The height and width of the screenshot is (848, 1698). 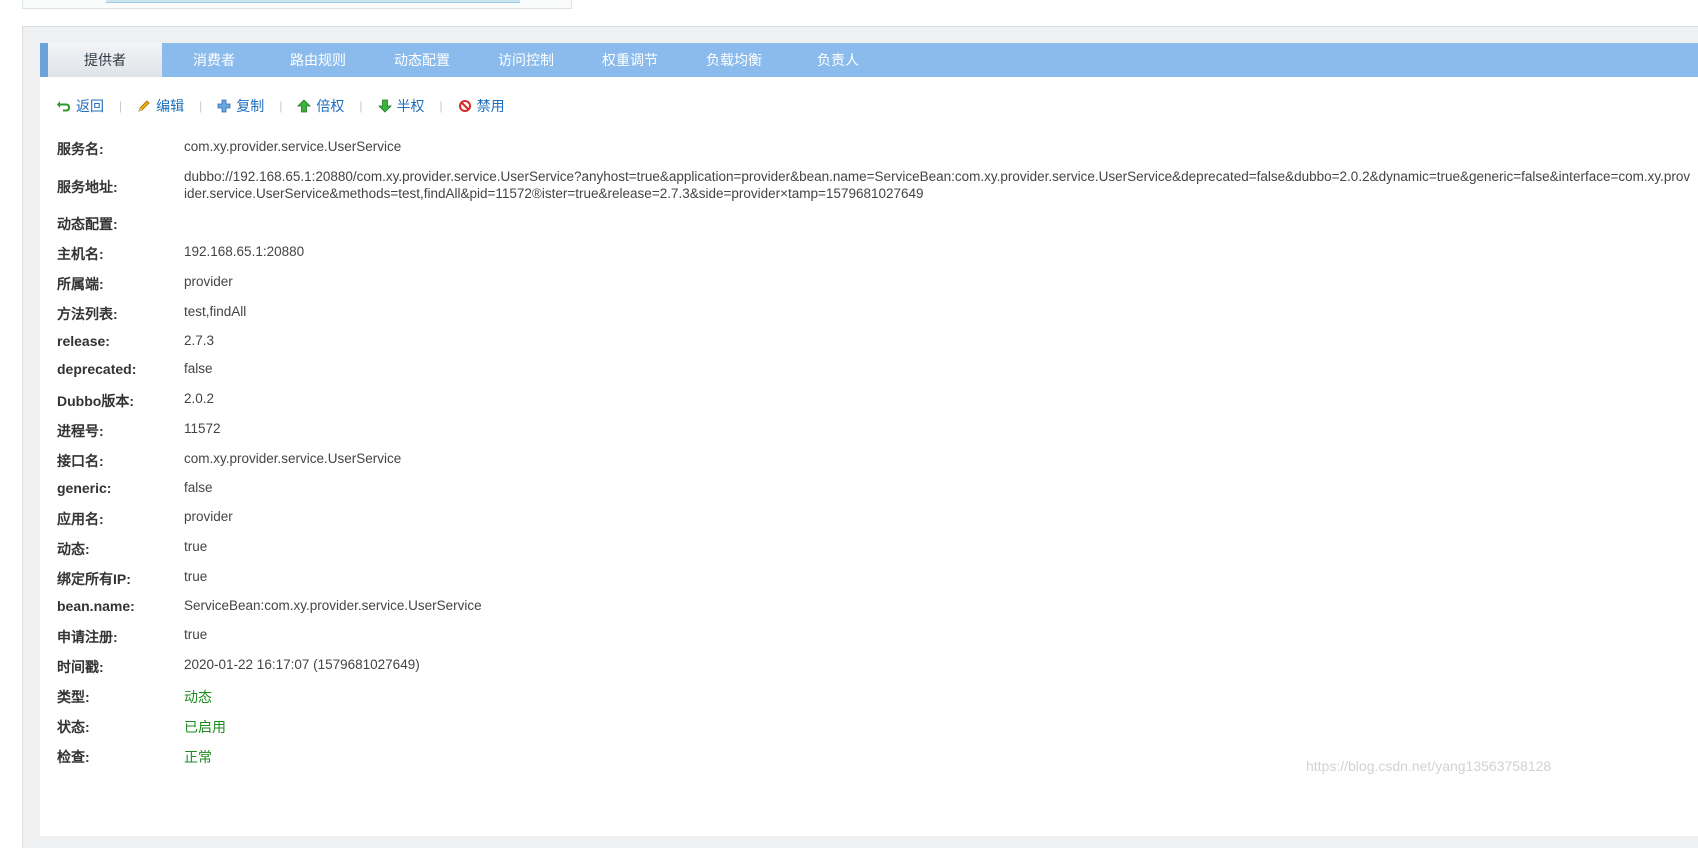 I want to click on detail-value: 2.0.2, so click(x=199, y=398).